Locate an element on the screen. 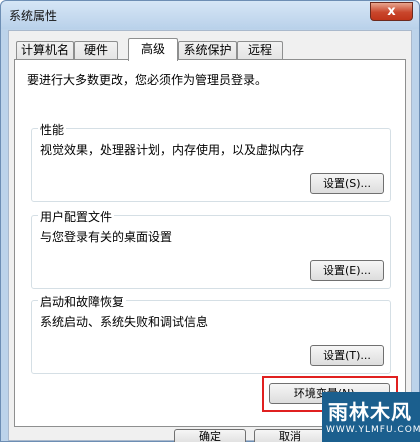  startup-recovery-title: 启动和故障恢复 is located at coordinates (82, 301).